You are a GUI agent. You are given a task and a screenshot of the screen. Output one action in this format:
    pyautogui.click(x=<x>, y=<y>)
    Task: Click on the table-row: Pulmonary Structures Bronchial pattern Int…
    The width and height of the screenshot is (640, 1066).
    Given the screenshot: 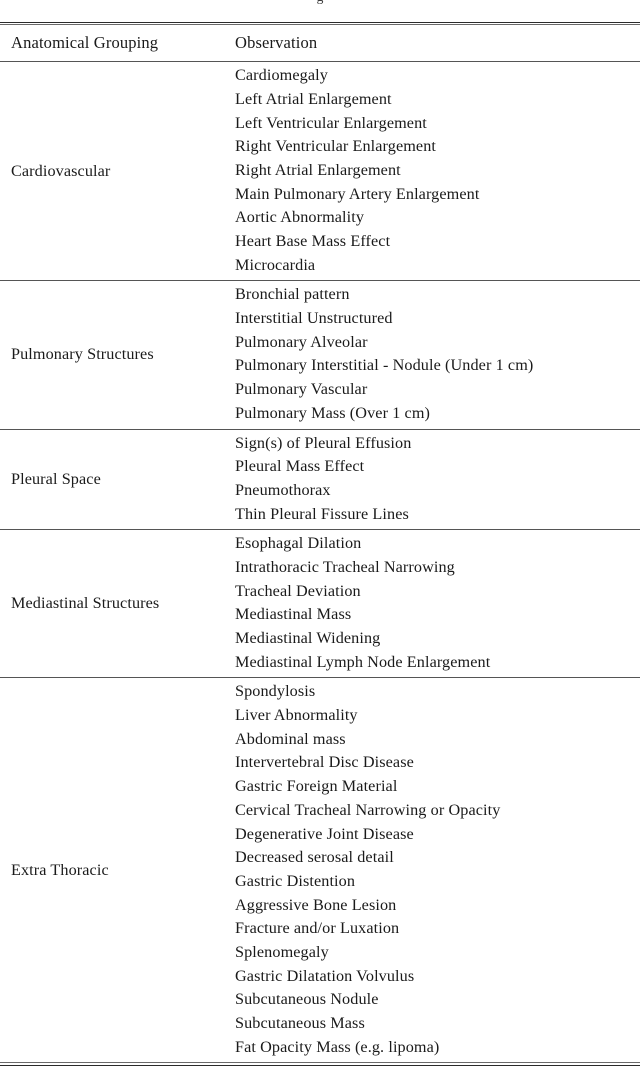 What is the action you would take?
    pyautogui.click(x=320, y=354)
    